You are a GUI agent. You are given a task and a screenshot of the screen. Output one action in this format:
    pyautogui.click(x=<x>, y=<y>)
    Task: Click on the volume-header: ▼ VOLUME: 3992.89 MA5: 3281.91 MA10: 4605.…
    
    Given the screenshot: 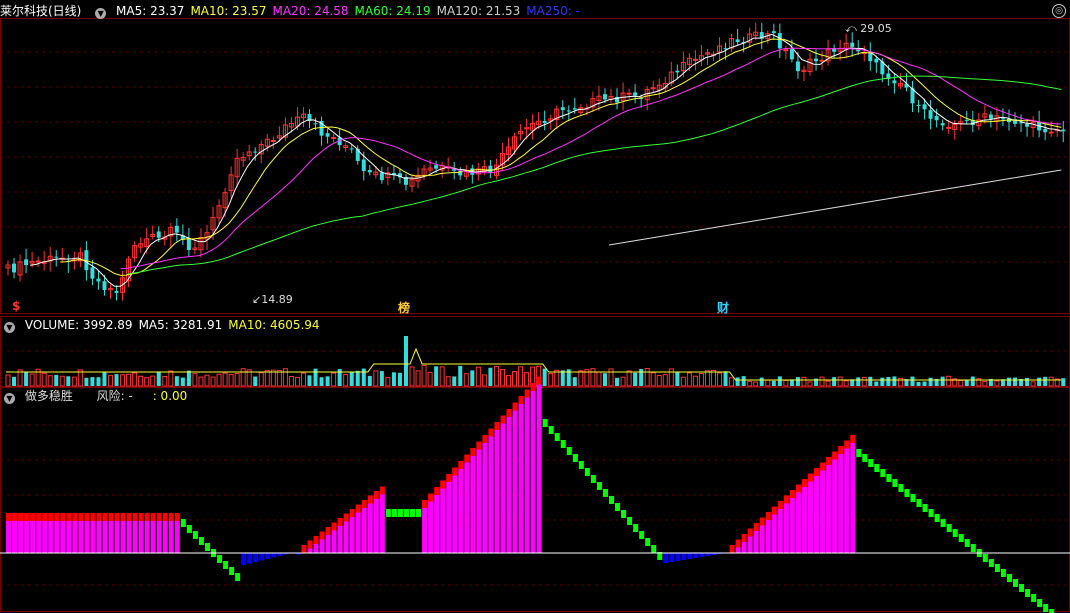 What is the action you would take?
    pyautogui.click(x=166, y=325)
    